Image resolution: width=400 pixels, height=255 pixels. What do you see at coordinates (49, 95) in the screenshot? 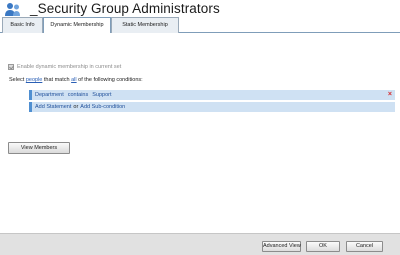
I see `condition-field: Department` at bounding box center [49, 95].